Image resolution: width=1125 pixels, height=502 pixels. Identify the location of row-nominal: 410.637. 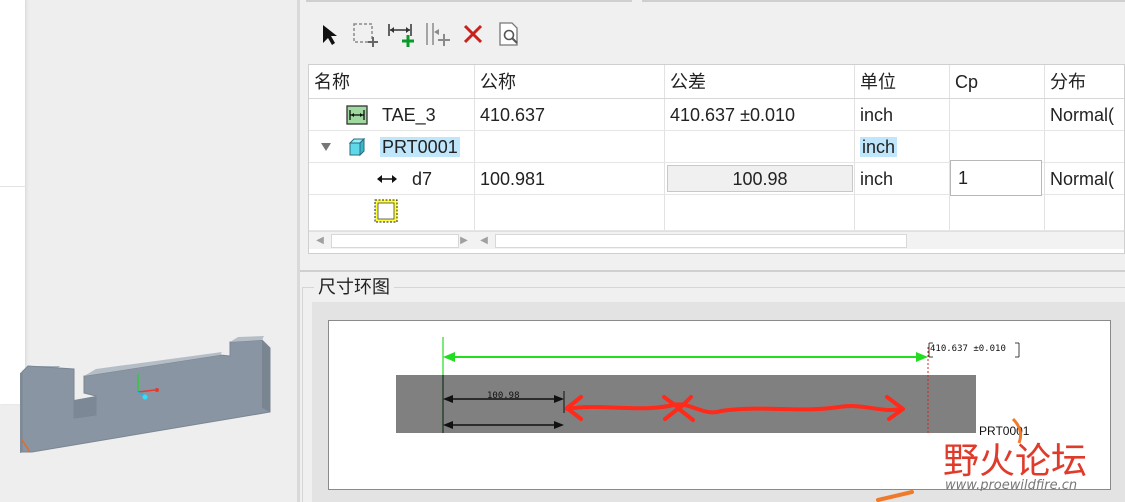
(570, 114).